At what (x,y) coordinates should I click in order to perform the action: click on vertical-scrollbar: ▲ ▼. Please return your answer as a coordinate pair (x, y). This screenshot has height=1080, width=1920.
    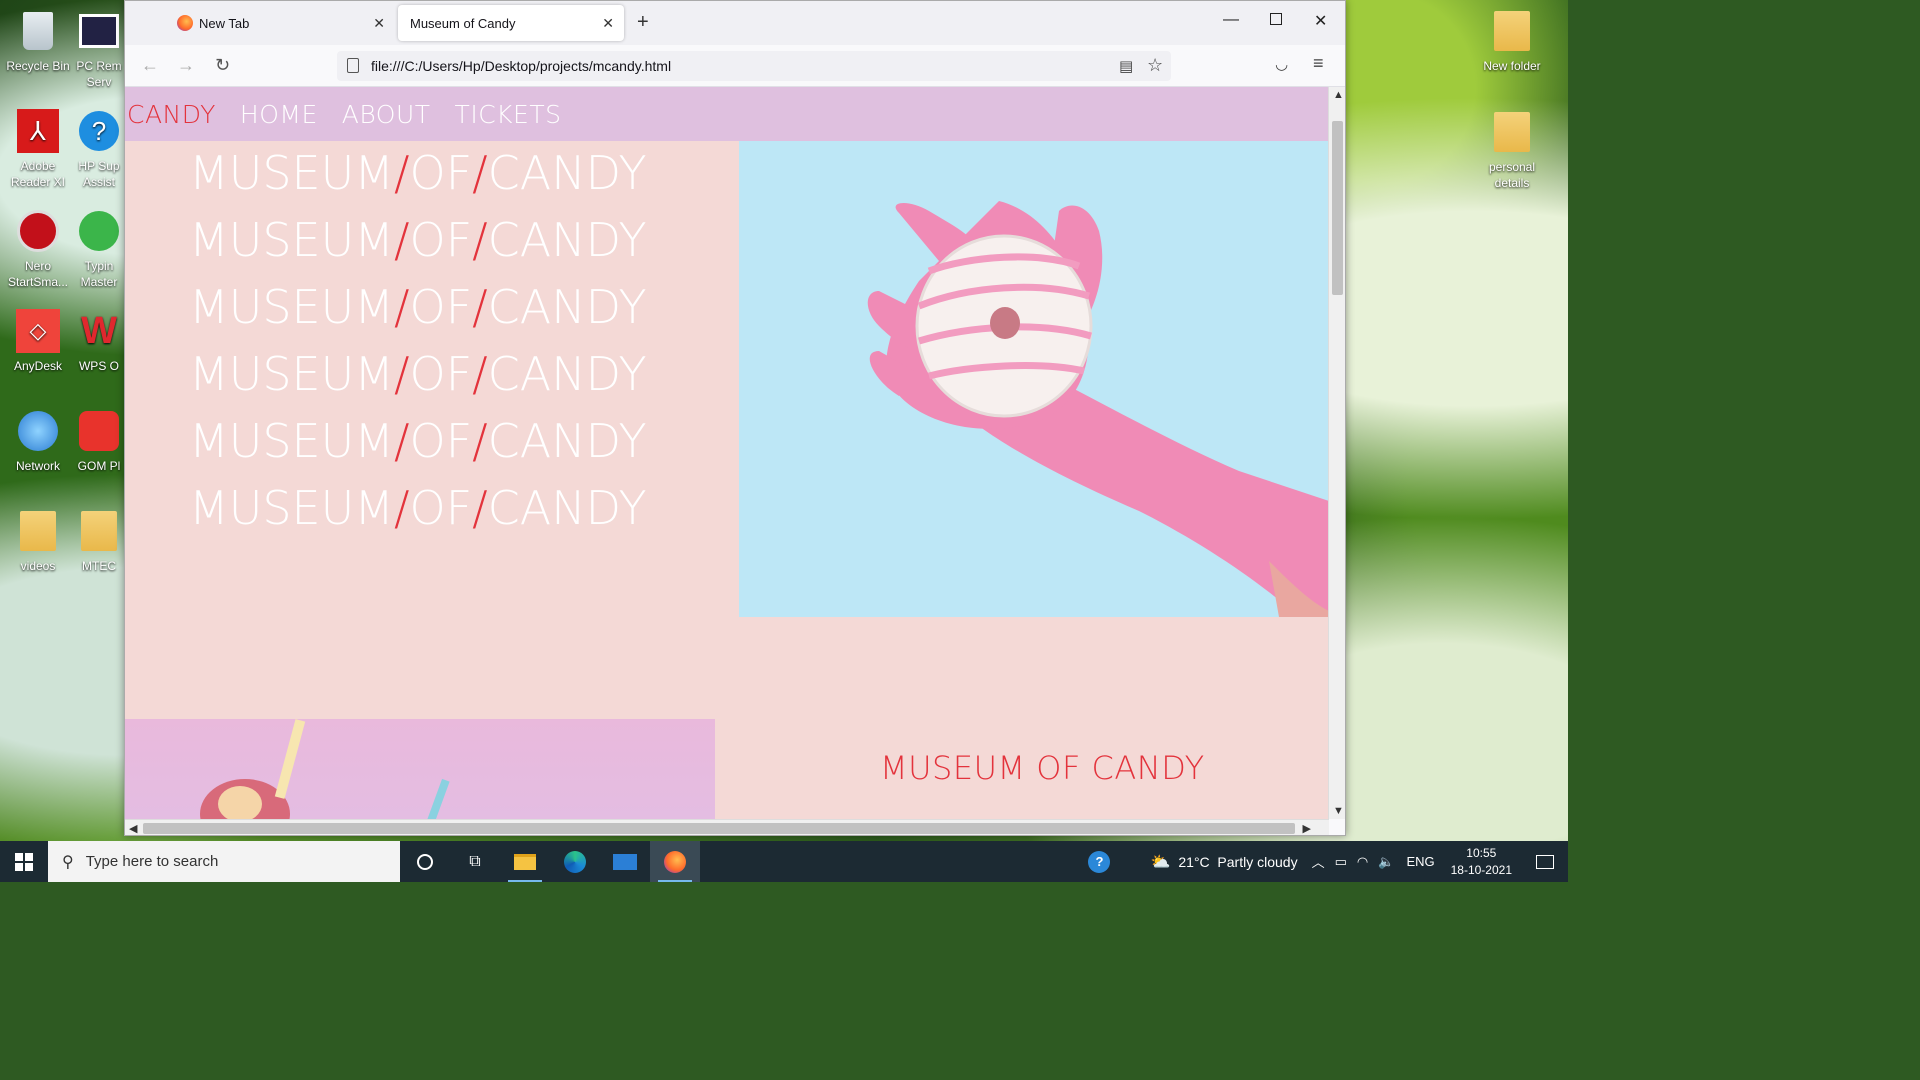
    Looking at the image, I should click on (1336, 453).